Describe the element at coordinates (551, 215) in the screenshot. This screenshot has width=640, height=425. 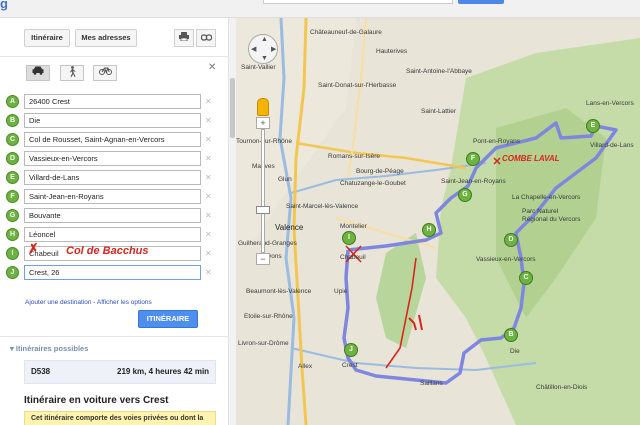
I see `park-label: Parc Naturel Régional du Vercors` at that location.